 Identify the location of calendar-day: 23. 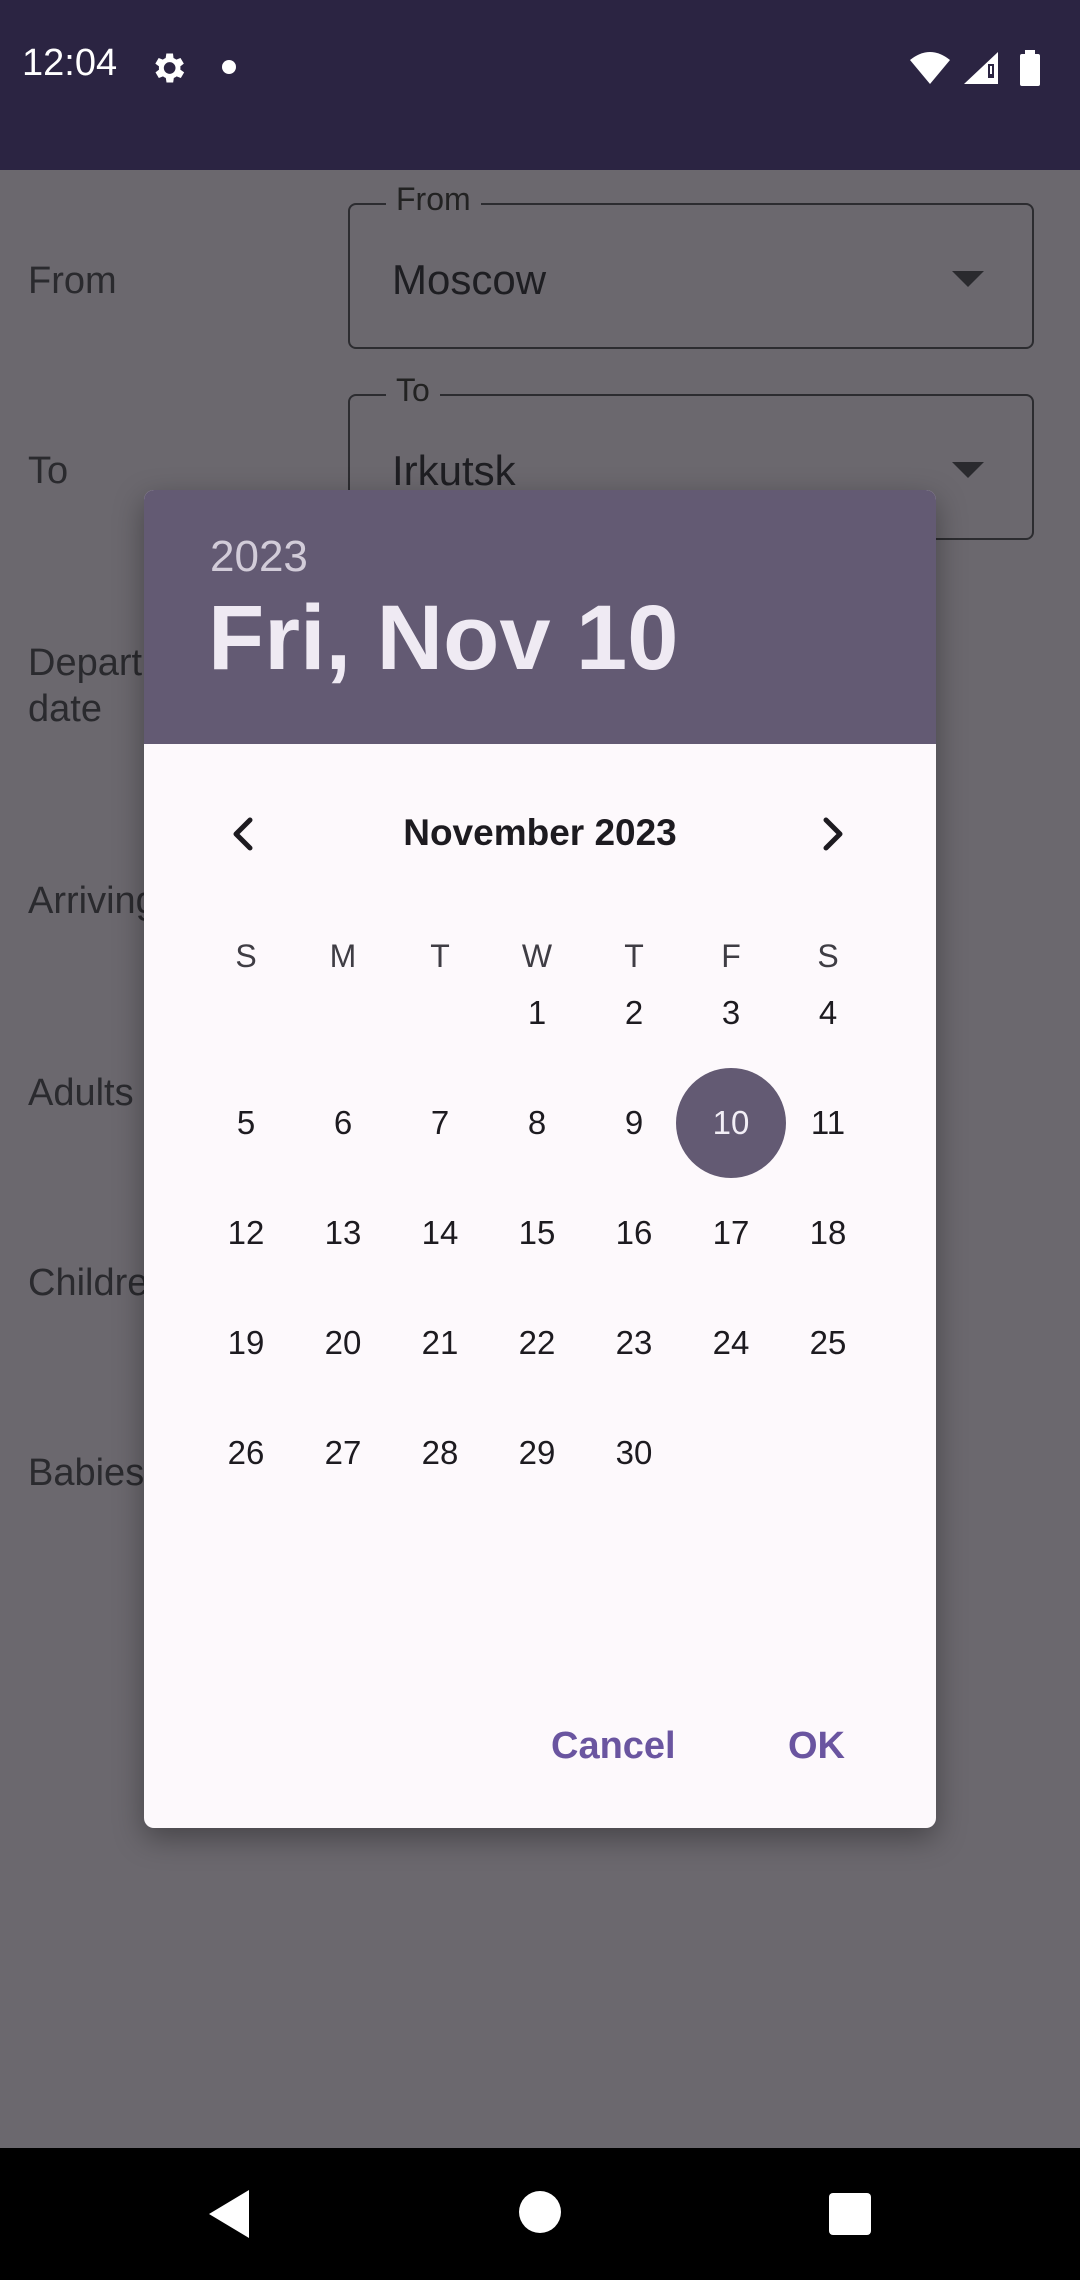
(634, 1343).